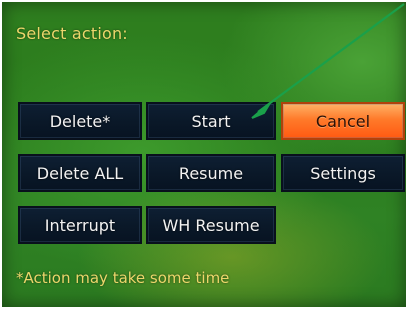  Describe the element at coordinates (72, 33) in the screenshot. I see `prompt-title: Select action:` at that location.